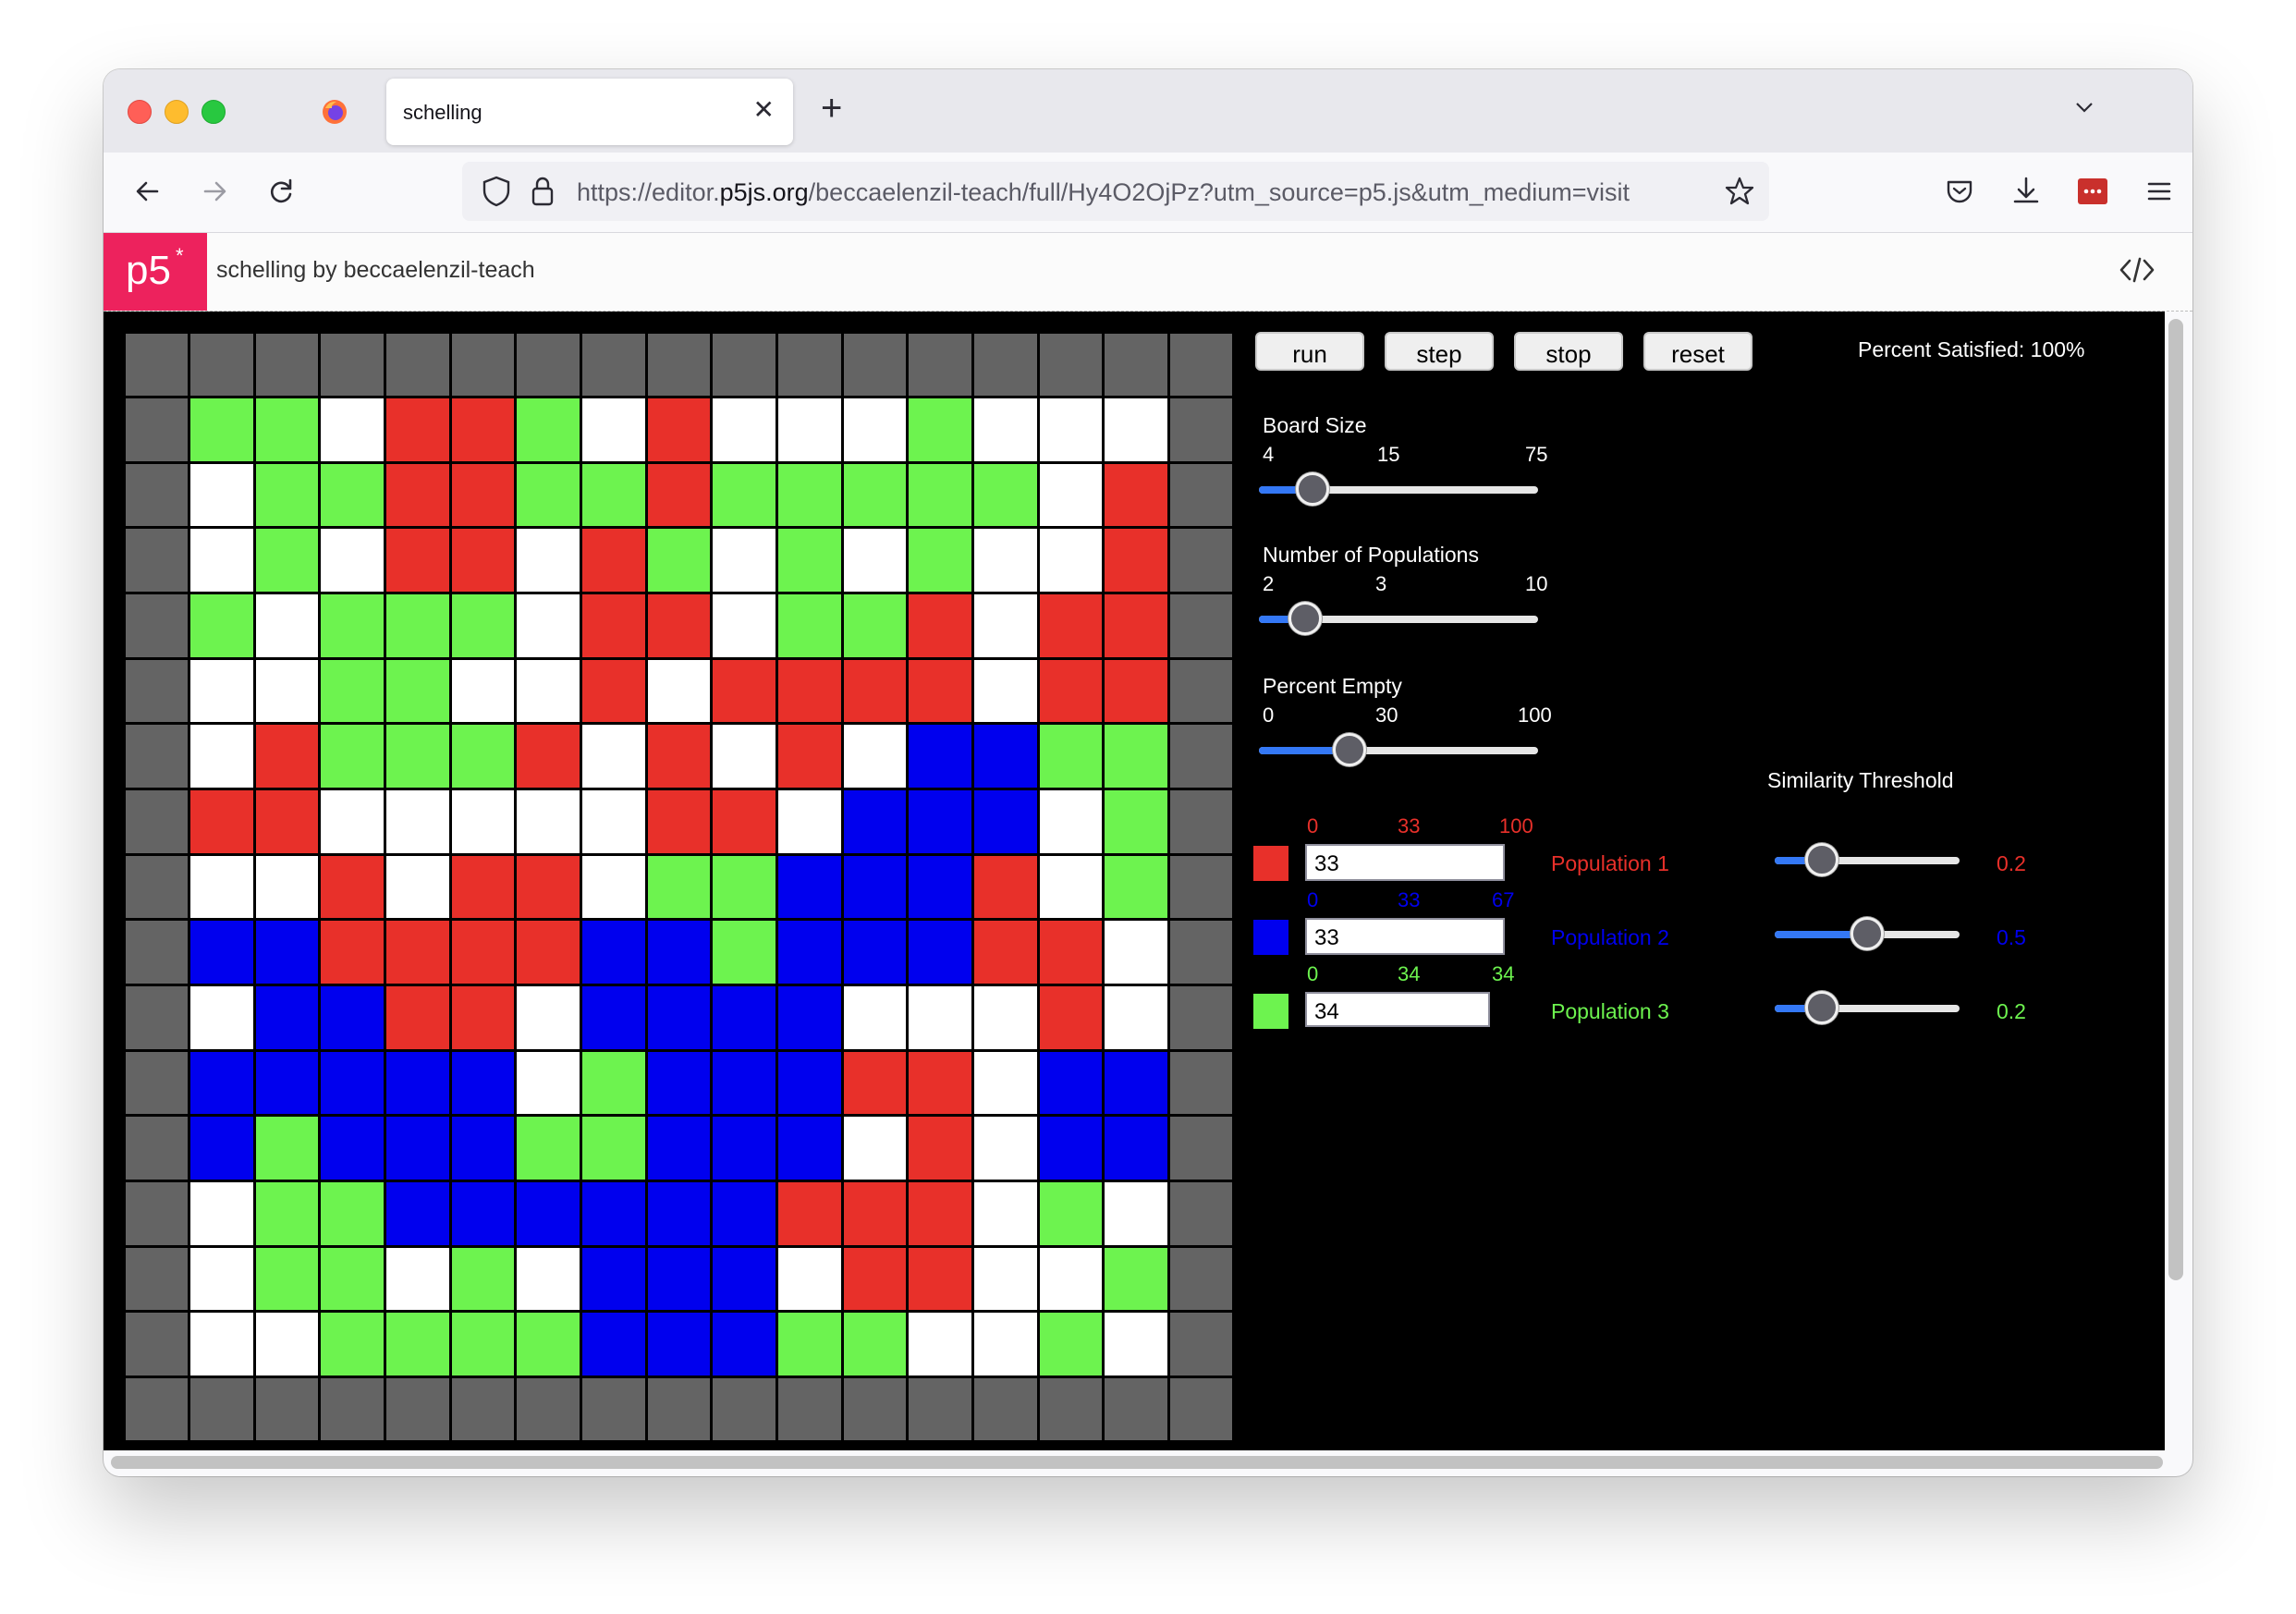 This screenshot has height=1614, width=2296. Describe the element at coordinates (1381, 583) in the screenshot. I see `num-populations-value: 3` at that location.